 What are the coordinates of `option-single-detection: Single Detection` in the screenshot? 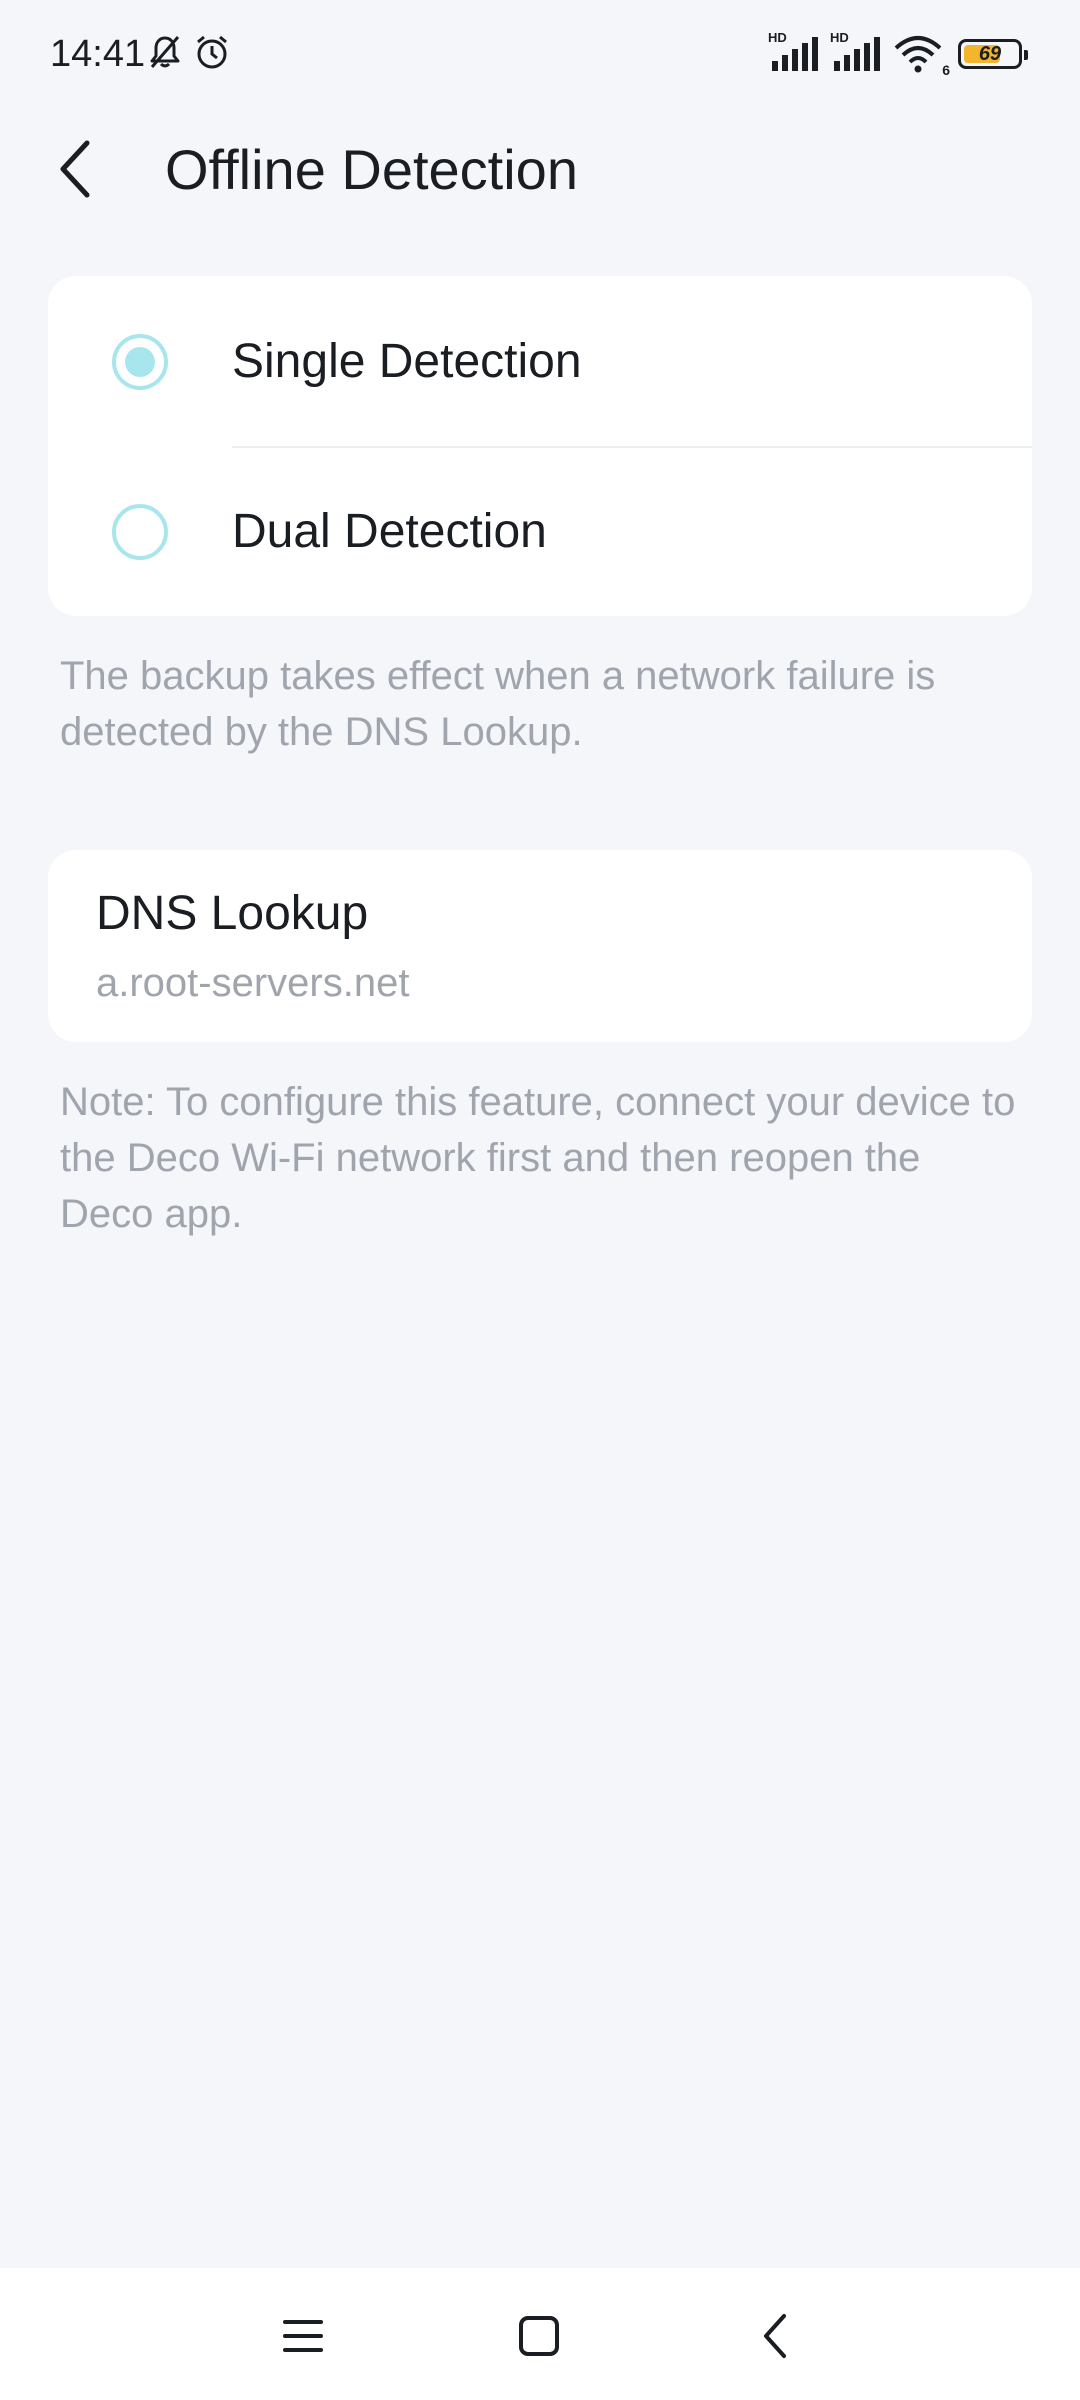 It's located at (540, 361).